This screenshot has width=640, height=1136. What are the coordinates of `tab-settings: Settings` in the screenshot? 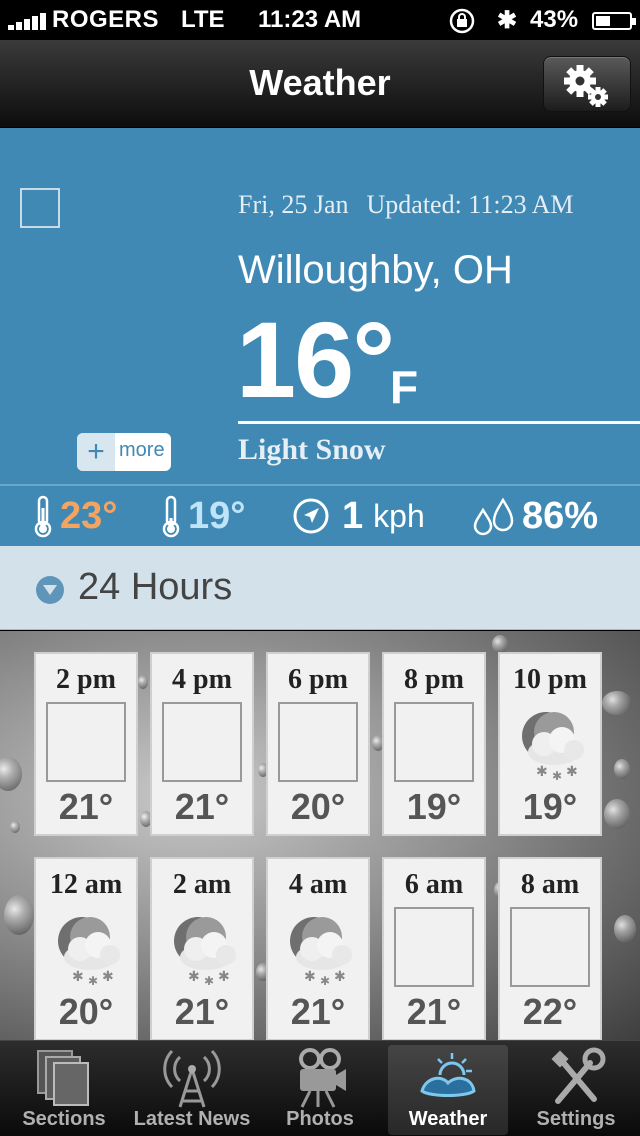 It's located at (576, 1090).